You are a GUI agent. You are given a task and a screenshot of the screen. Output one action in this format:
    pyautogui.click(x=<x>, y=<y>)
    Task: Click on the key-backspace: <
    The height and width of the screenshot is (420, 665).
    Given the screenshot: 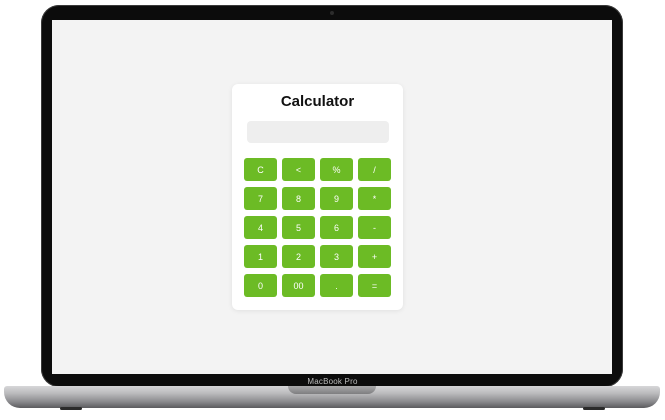 What is the action you would take?
    pyautogui.click(x=298, y=169)
    